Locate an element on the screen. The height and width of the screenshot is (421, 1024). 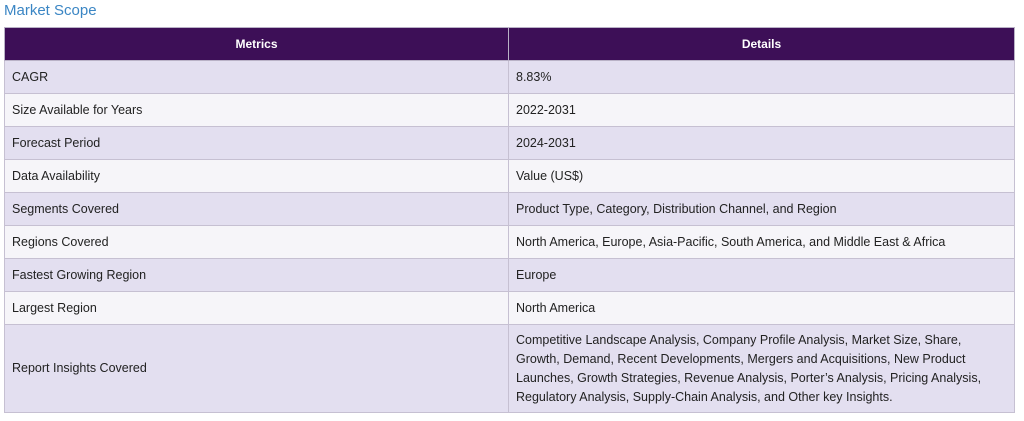
detail-cell: Europe is located at coordinates (761, 275).